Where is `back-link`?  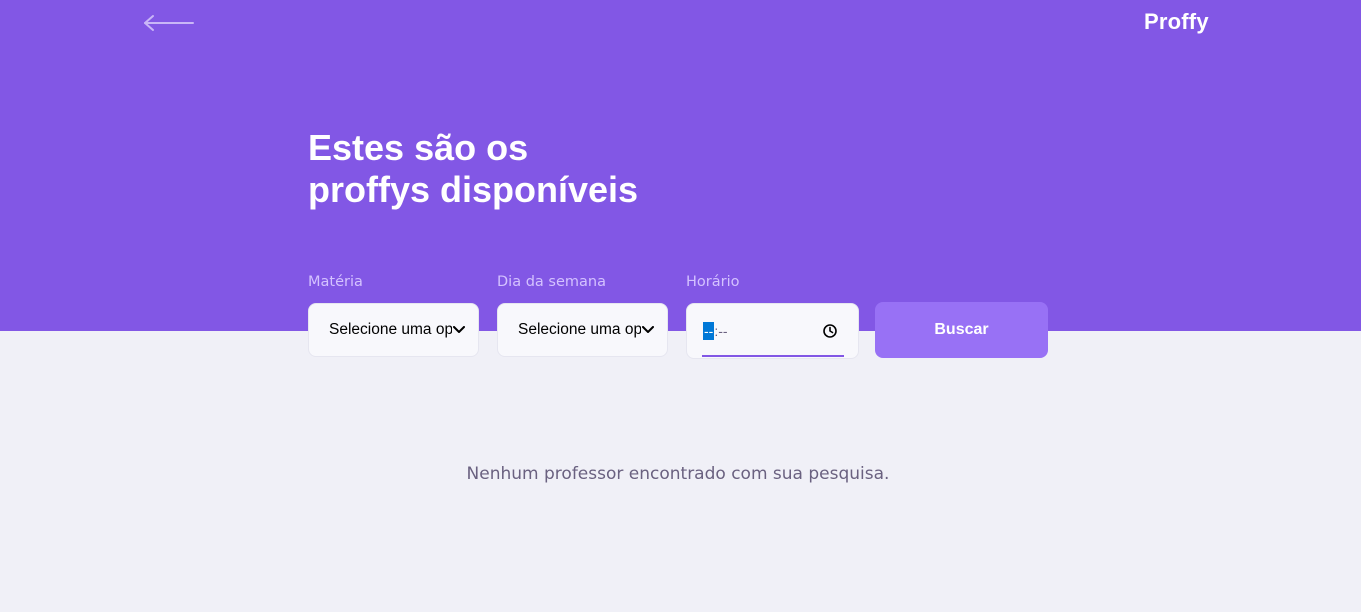 back-link is located at coordinates (169, 23).